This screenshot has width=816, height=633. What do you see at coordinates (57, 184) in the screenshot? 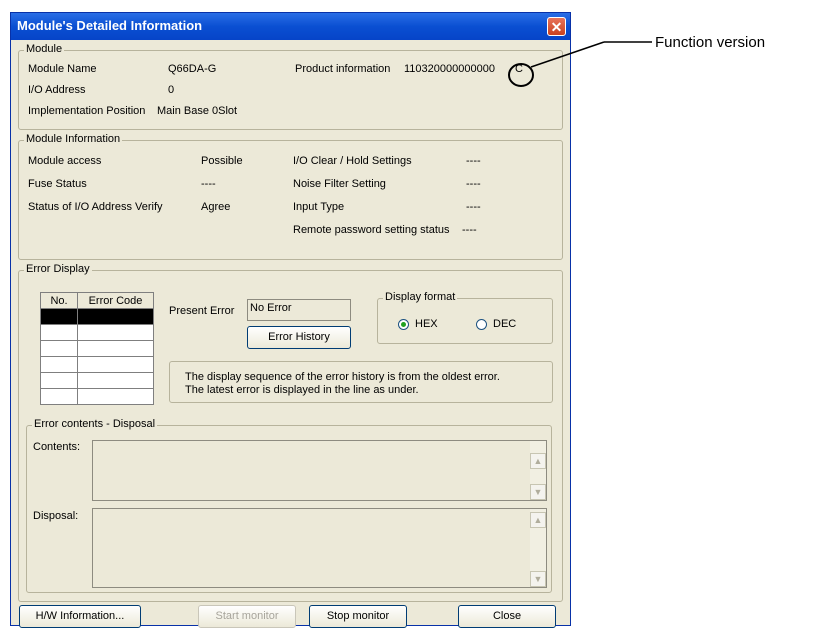
I see `fuse-status-label: Fuse Status` at bounding box center [57, 184].